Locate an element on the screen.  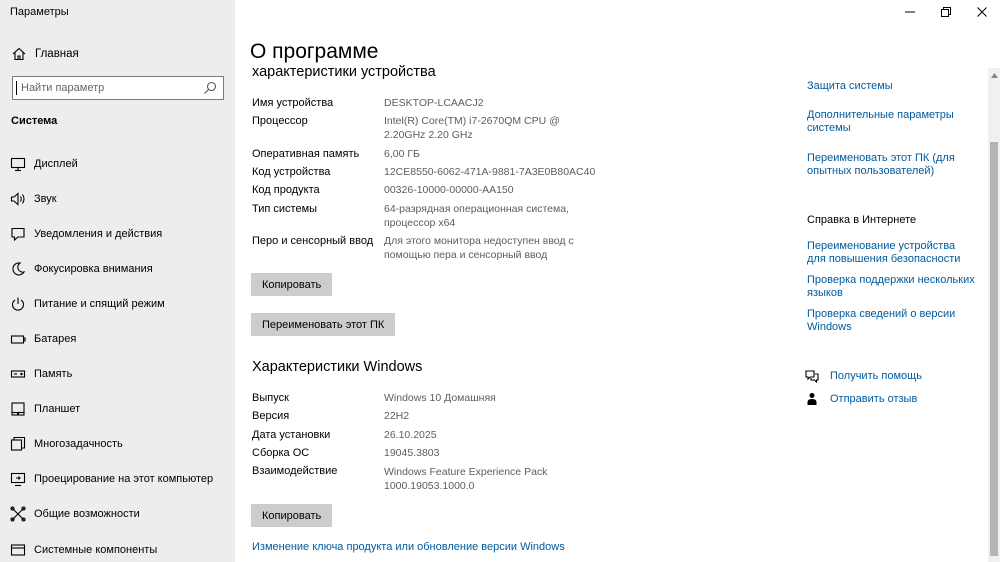
storage-icon is located at coordinates (18, 374).